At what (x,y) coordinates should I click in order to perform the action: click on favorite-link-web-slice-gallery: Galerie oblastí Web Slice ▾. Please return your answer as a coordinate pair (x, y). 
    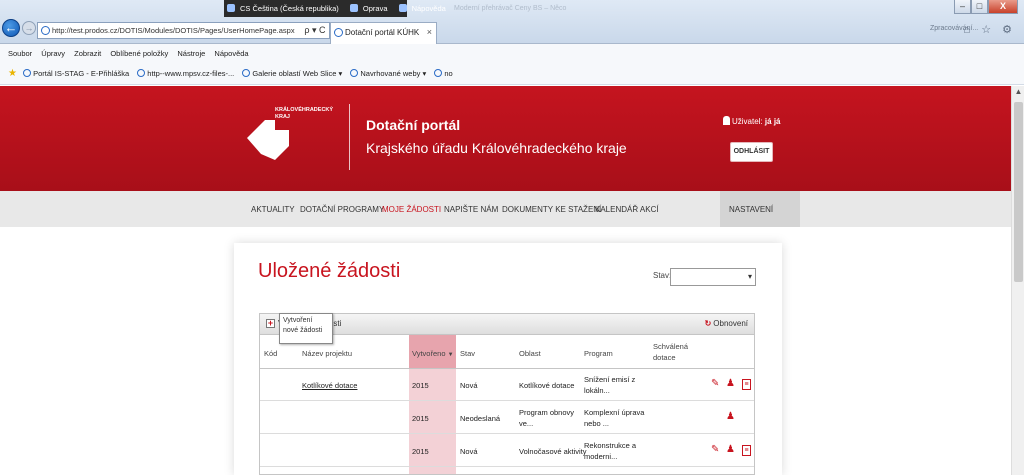
    Looking at the image, I should click on (292, 74).